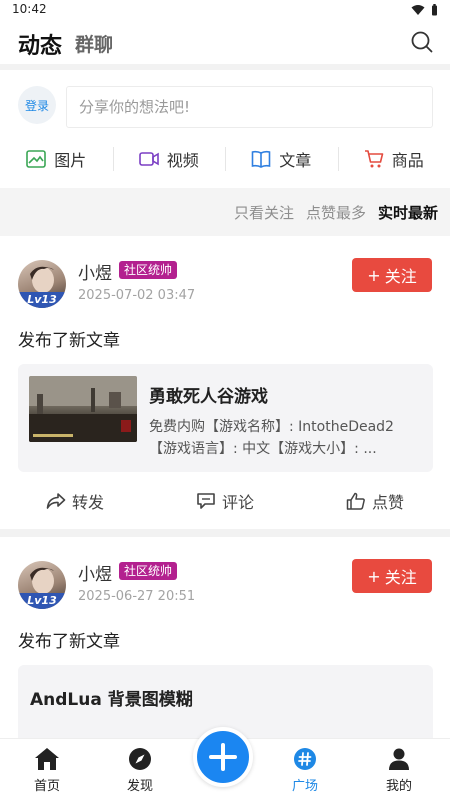  Describe the element at coordinates (399, 759) in the screenshot. I see `person-icon` at that location.